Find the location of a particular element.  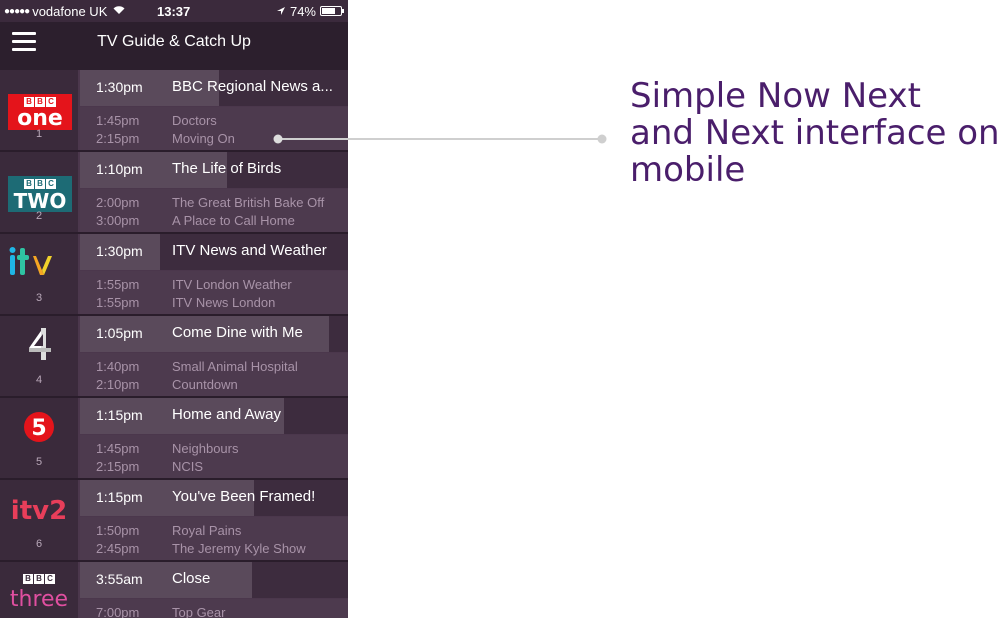

svg-text: itv2 is located at coordinates (39, 510).